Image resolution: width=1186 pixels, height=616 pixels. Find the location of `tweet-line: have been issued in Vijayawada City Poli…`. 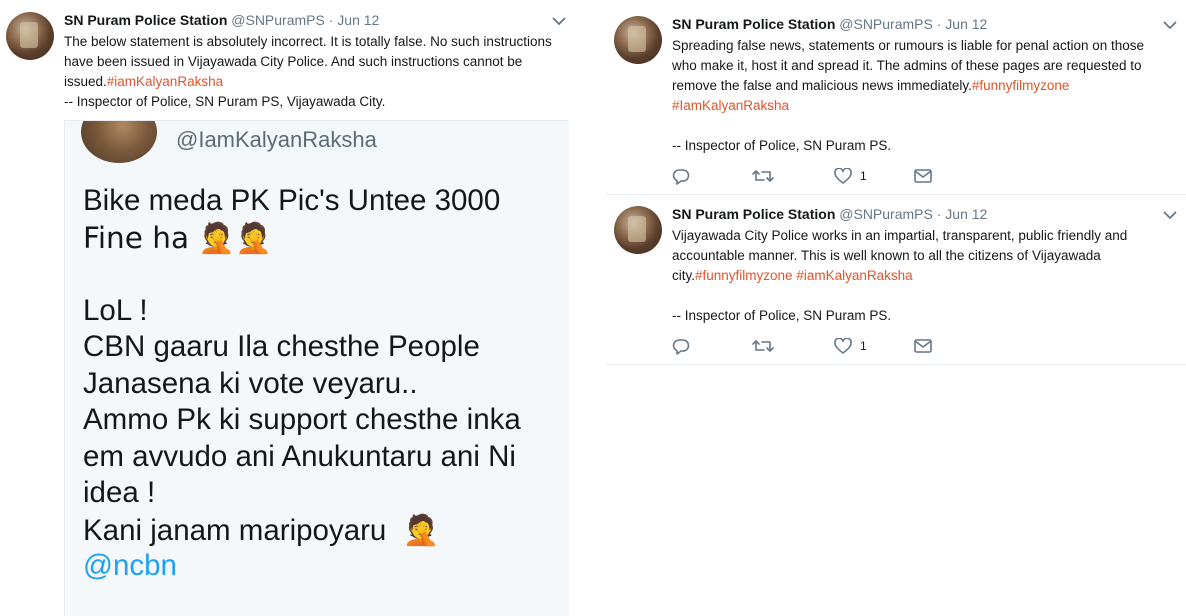

tweet-line: have been issued in Vijayawada City Poli… is located at coordinates (293, 61).